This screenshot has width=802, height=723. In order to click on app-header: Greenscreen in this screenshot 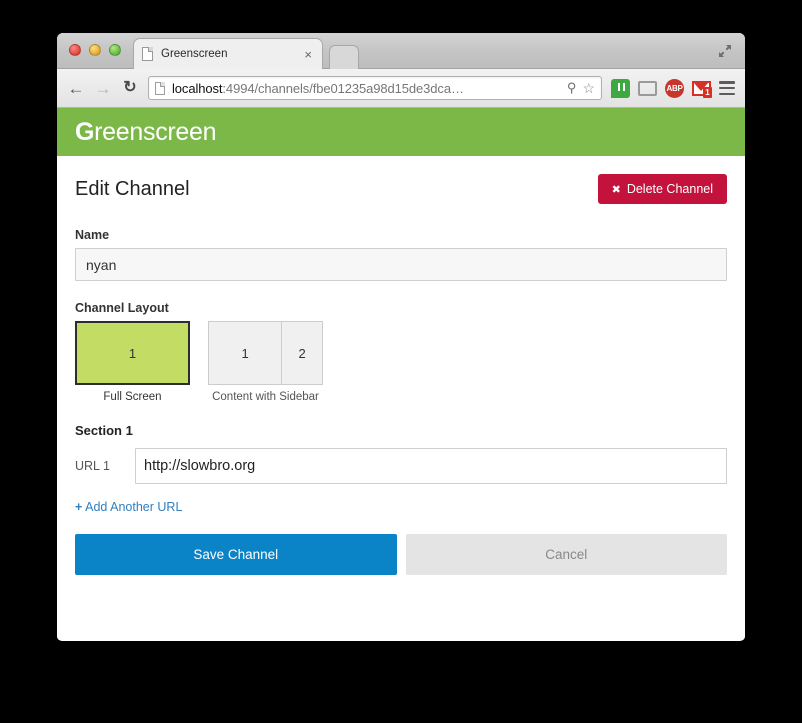, I will do `click(401, 132)`.